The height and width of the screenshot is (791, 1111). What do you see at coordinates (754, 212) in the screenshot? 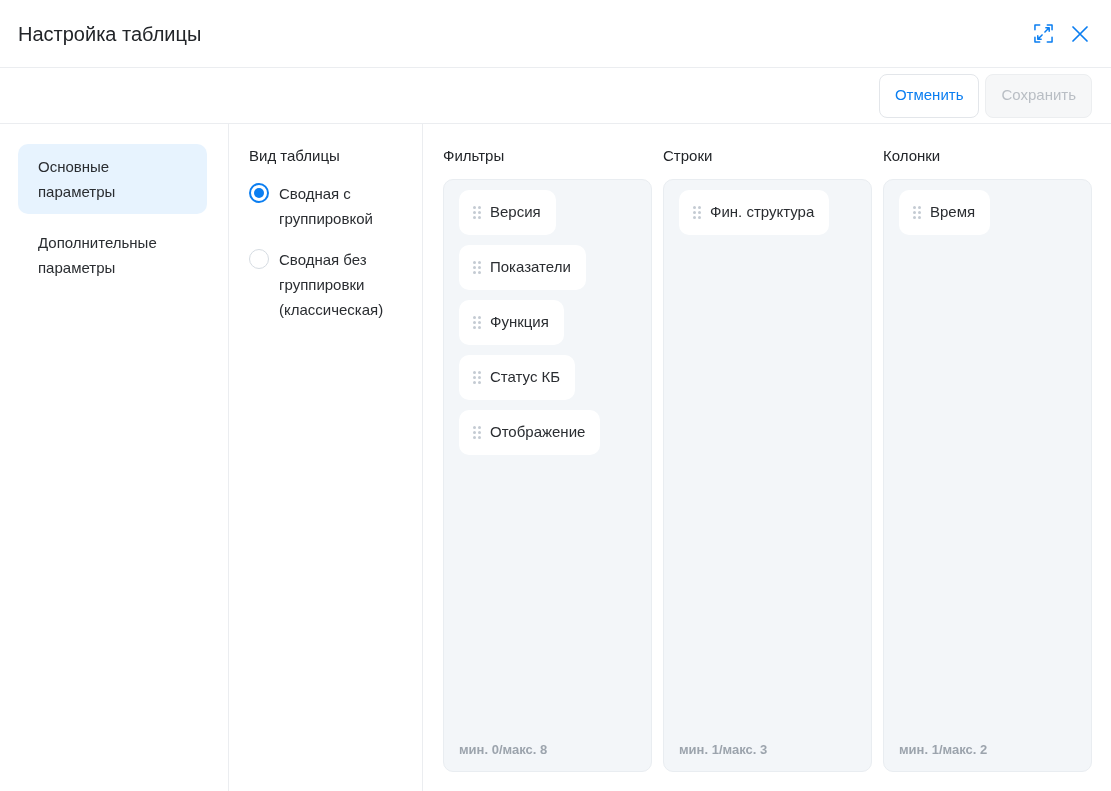
I see `field-chip: Фин. структура` at bounding box center [754, 212].